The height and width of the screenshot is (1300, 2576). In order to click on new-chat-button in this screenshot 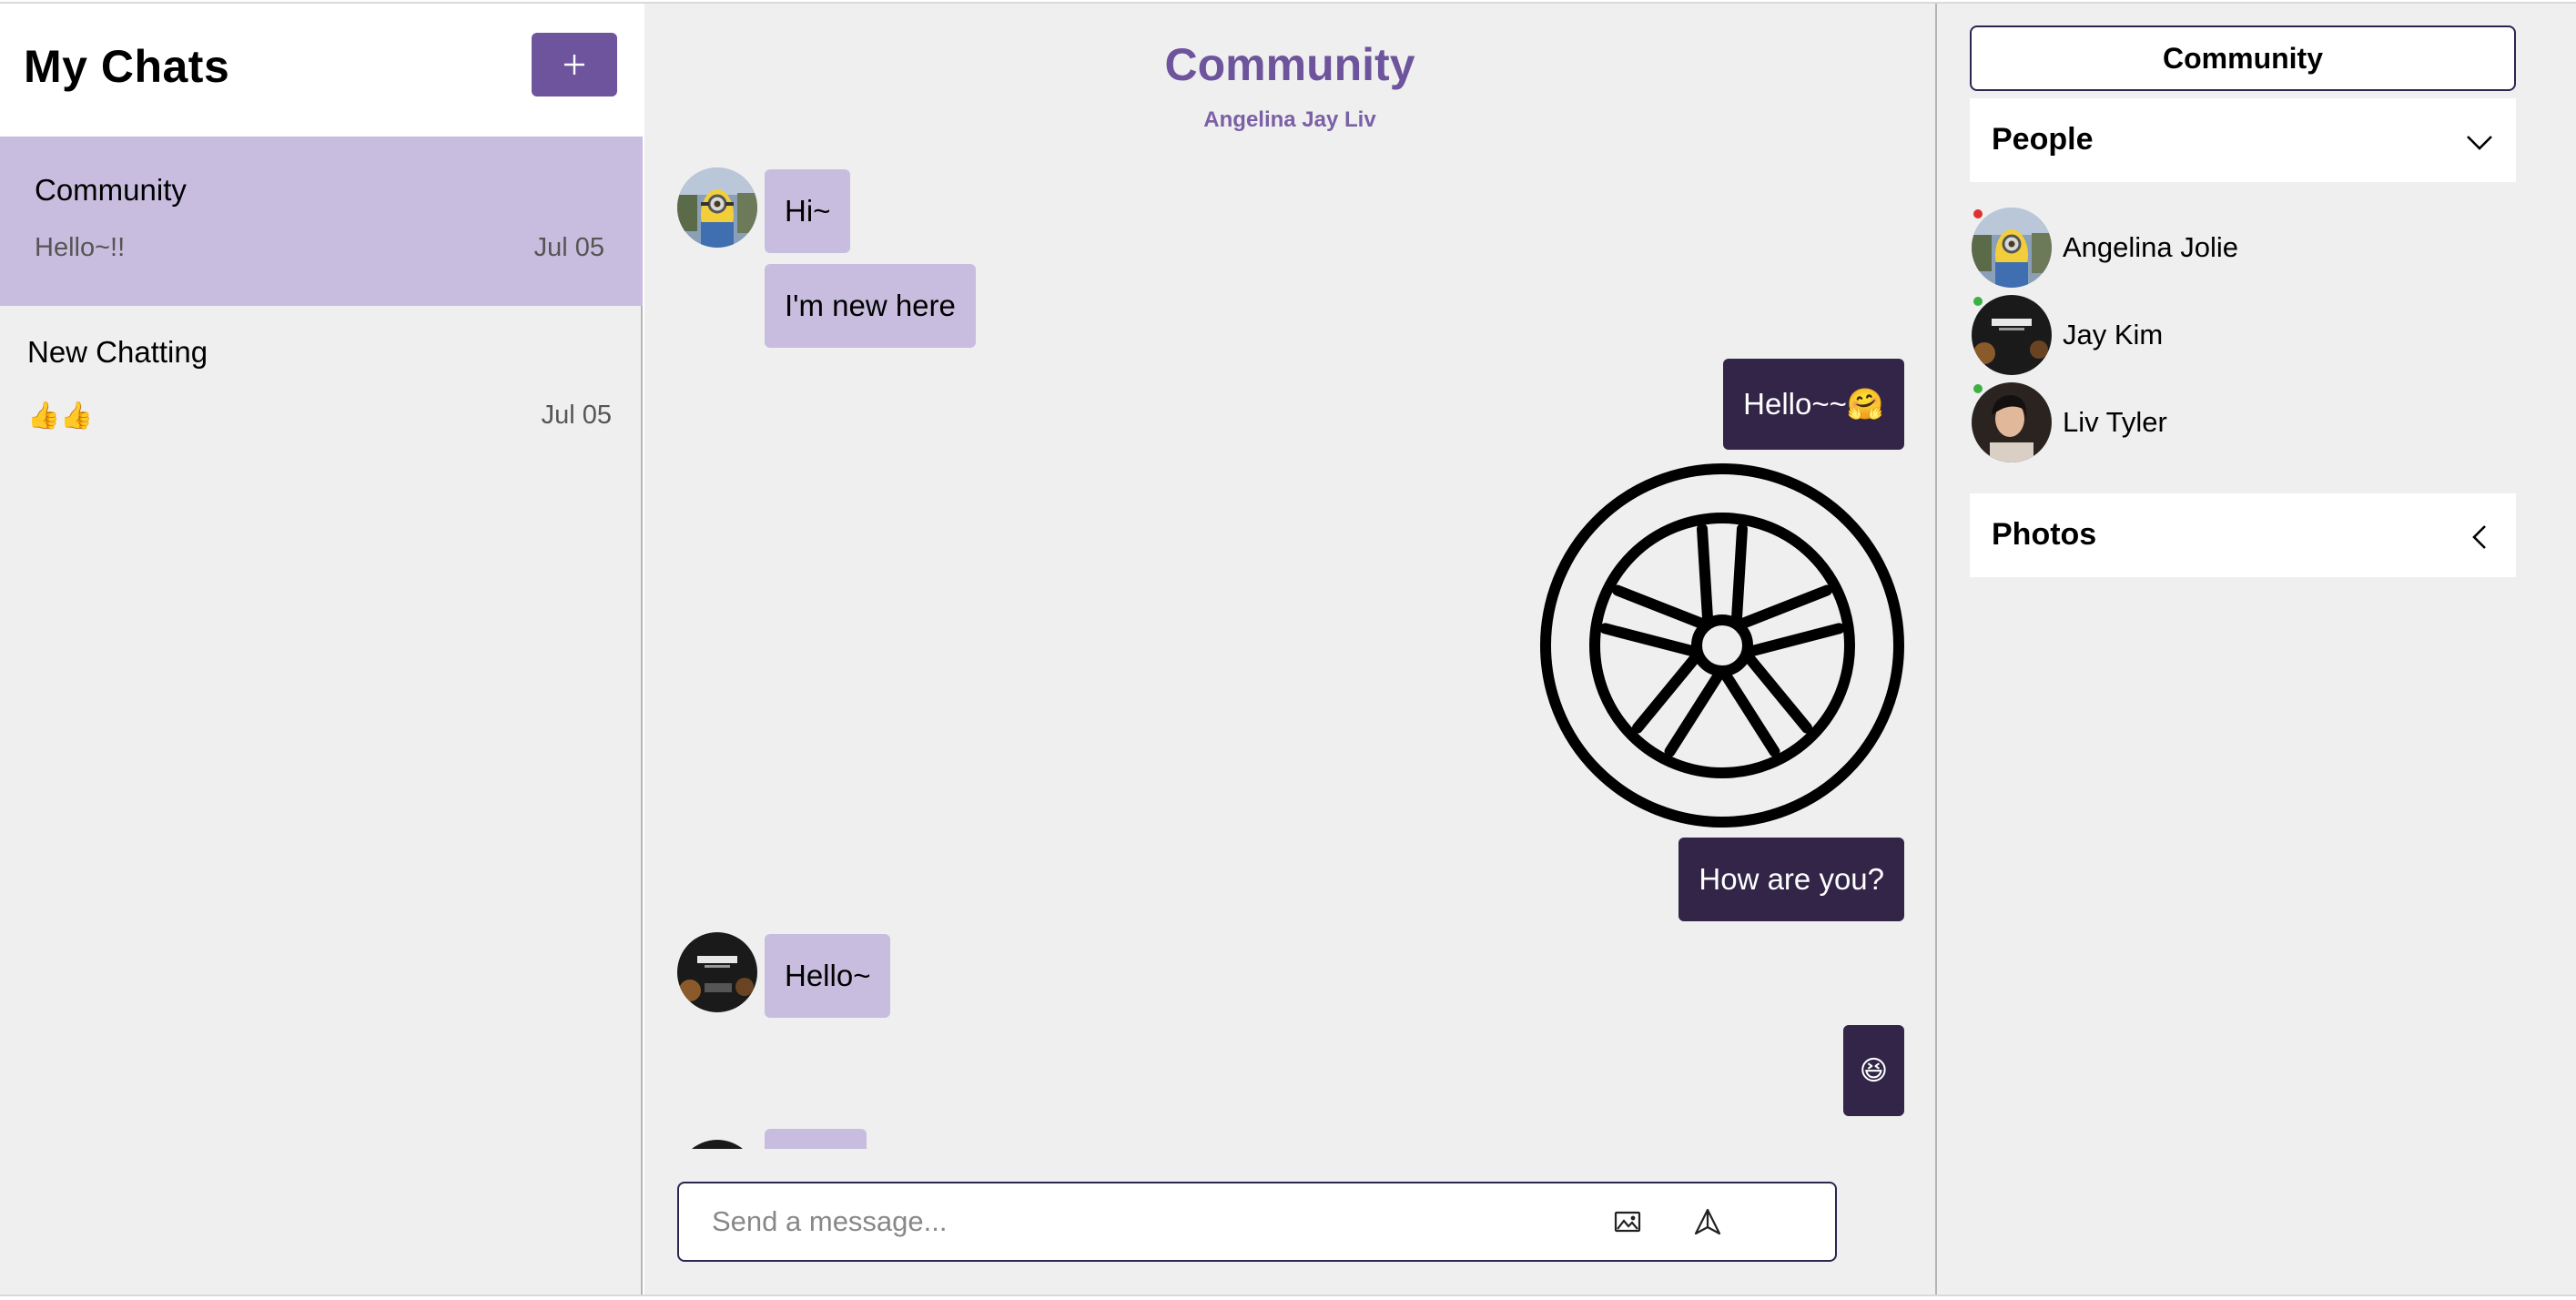, I will do `click(574, 64)`.